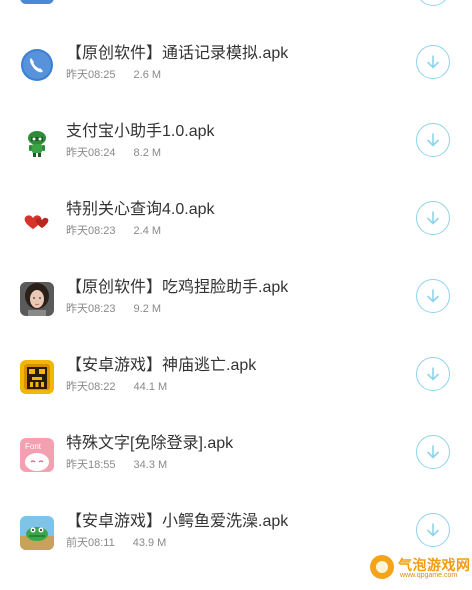 The height and width of the screenshot is (590, 472). I want to click on font-app-icon: Font, so click(37, 455).